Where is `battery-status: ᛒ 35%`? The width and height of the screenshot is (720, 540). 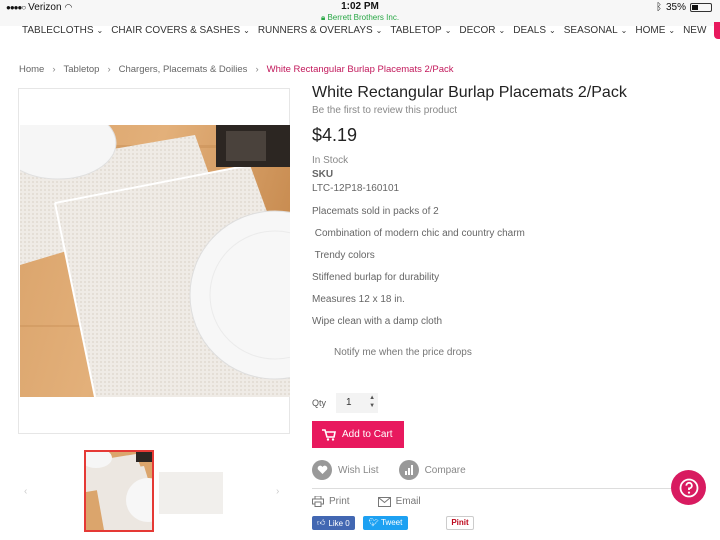
battery-status: ᛒ 35% is located at coordinates (684, 7).